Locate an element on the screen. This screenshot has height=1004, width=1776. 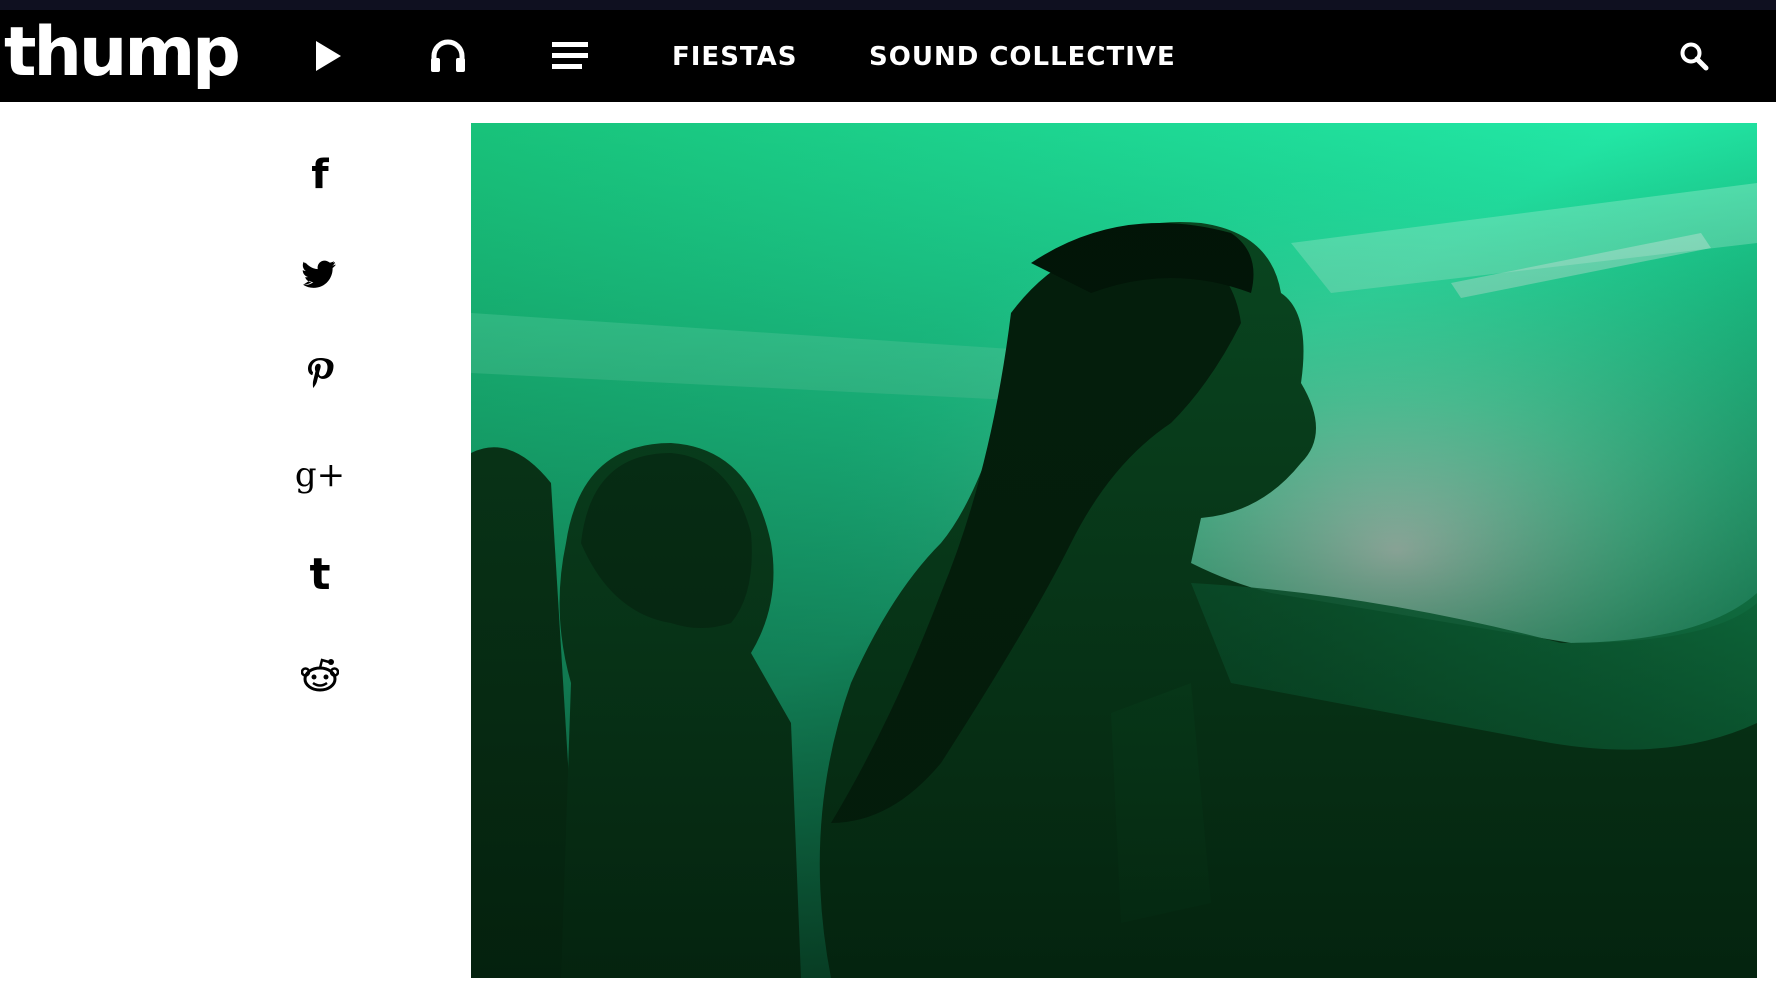
tumblr-share-button: t is located at coordinates (320, 575).